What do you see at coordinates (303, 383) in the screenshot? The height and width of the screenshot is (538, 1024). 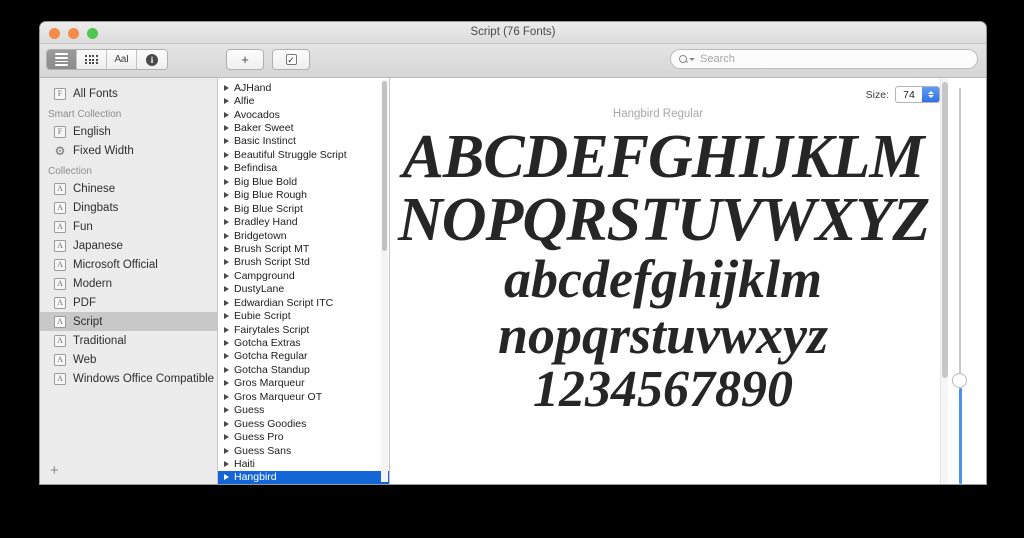 I see `font-list-item: Gros Marqueur` at bounding box center [303, 383].